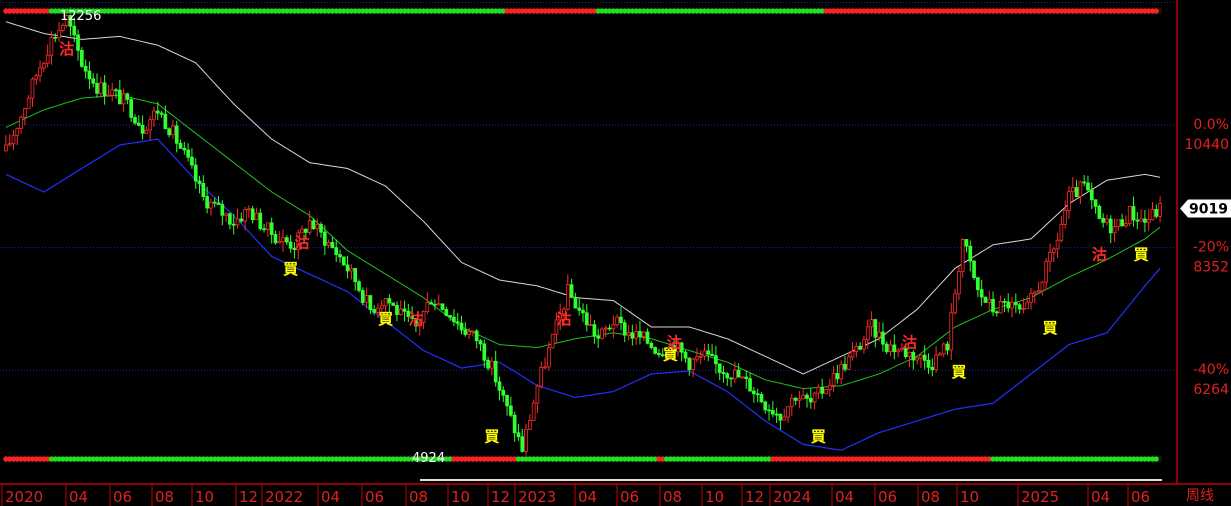  I want to click on pct-label-0: 0.0%, so click(1211, 125).